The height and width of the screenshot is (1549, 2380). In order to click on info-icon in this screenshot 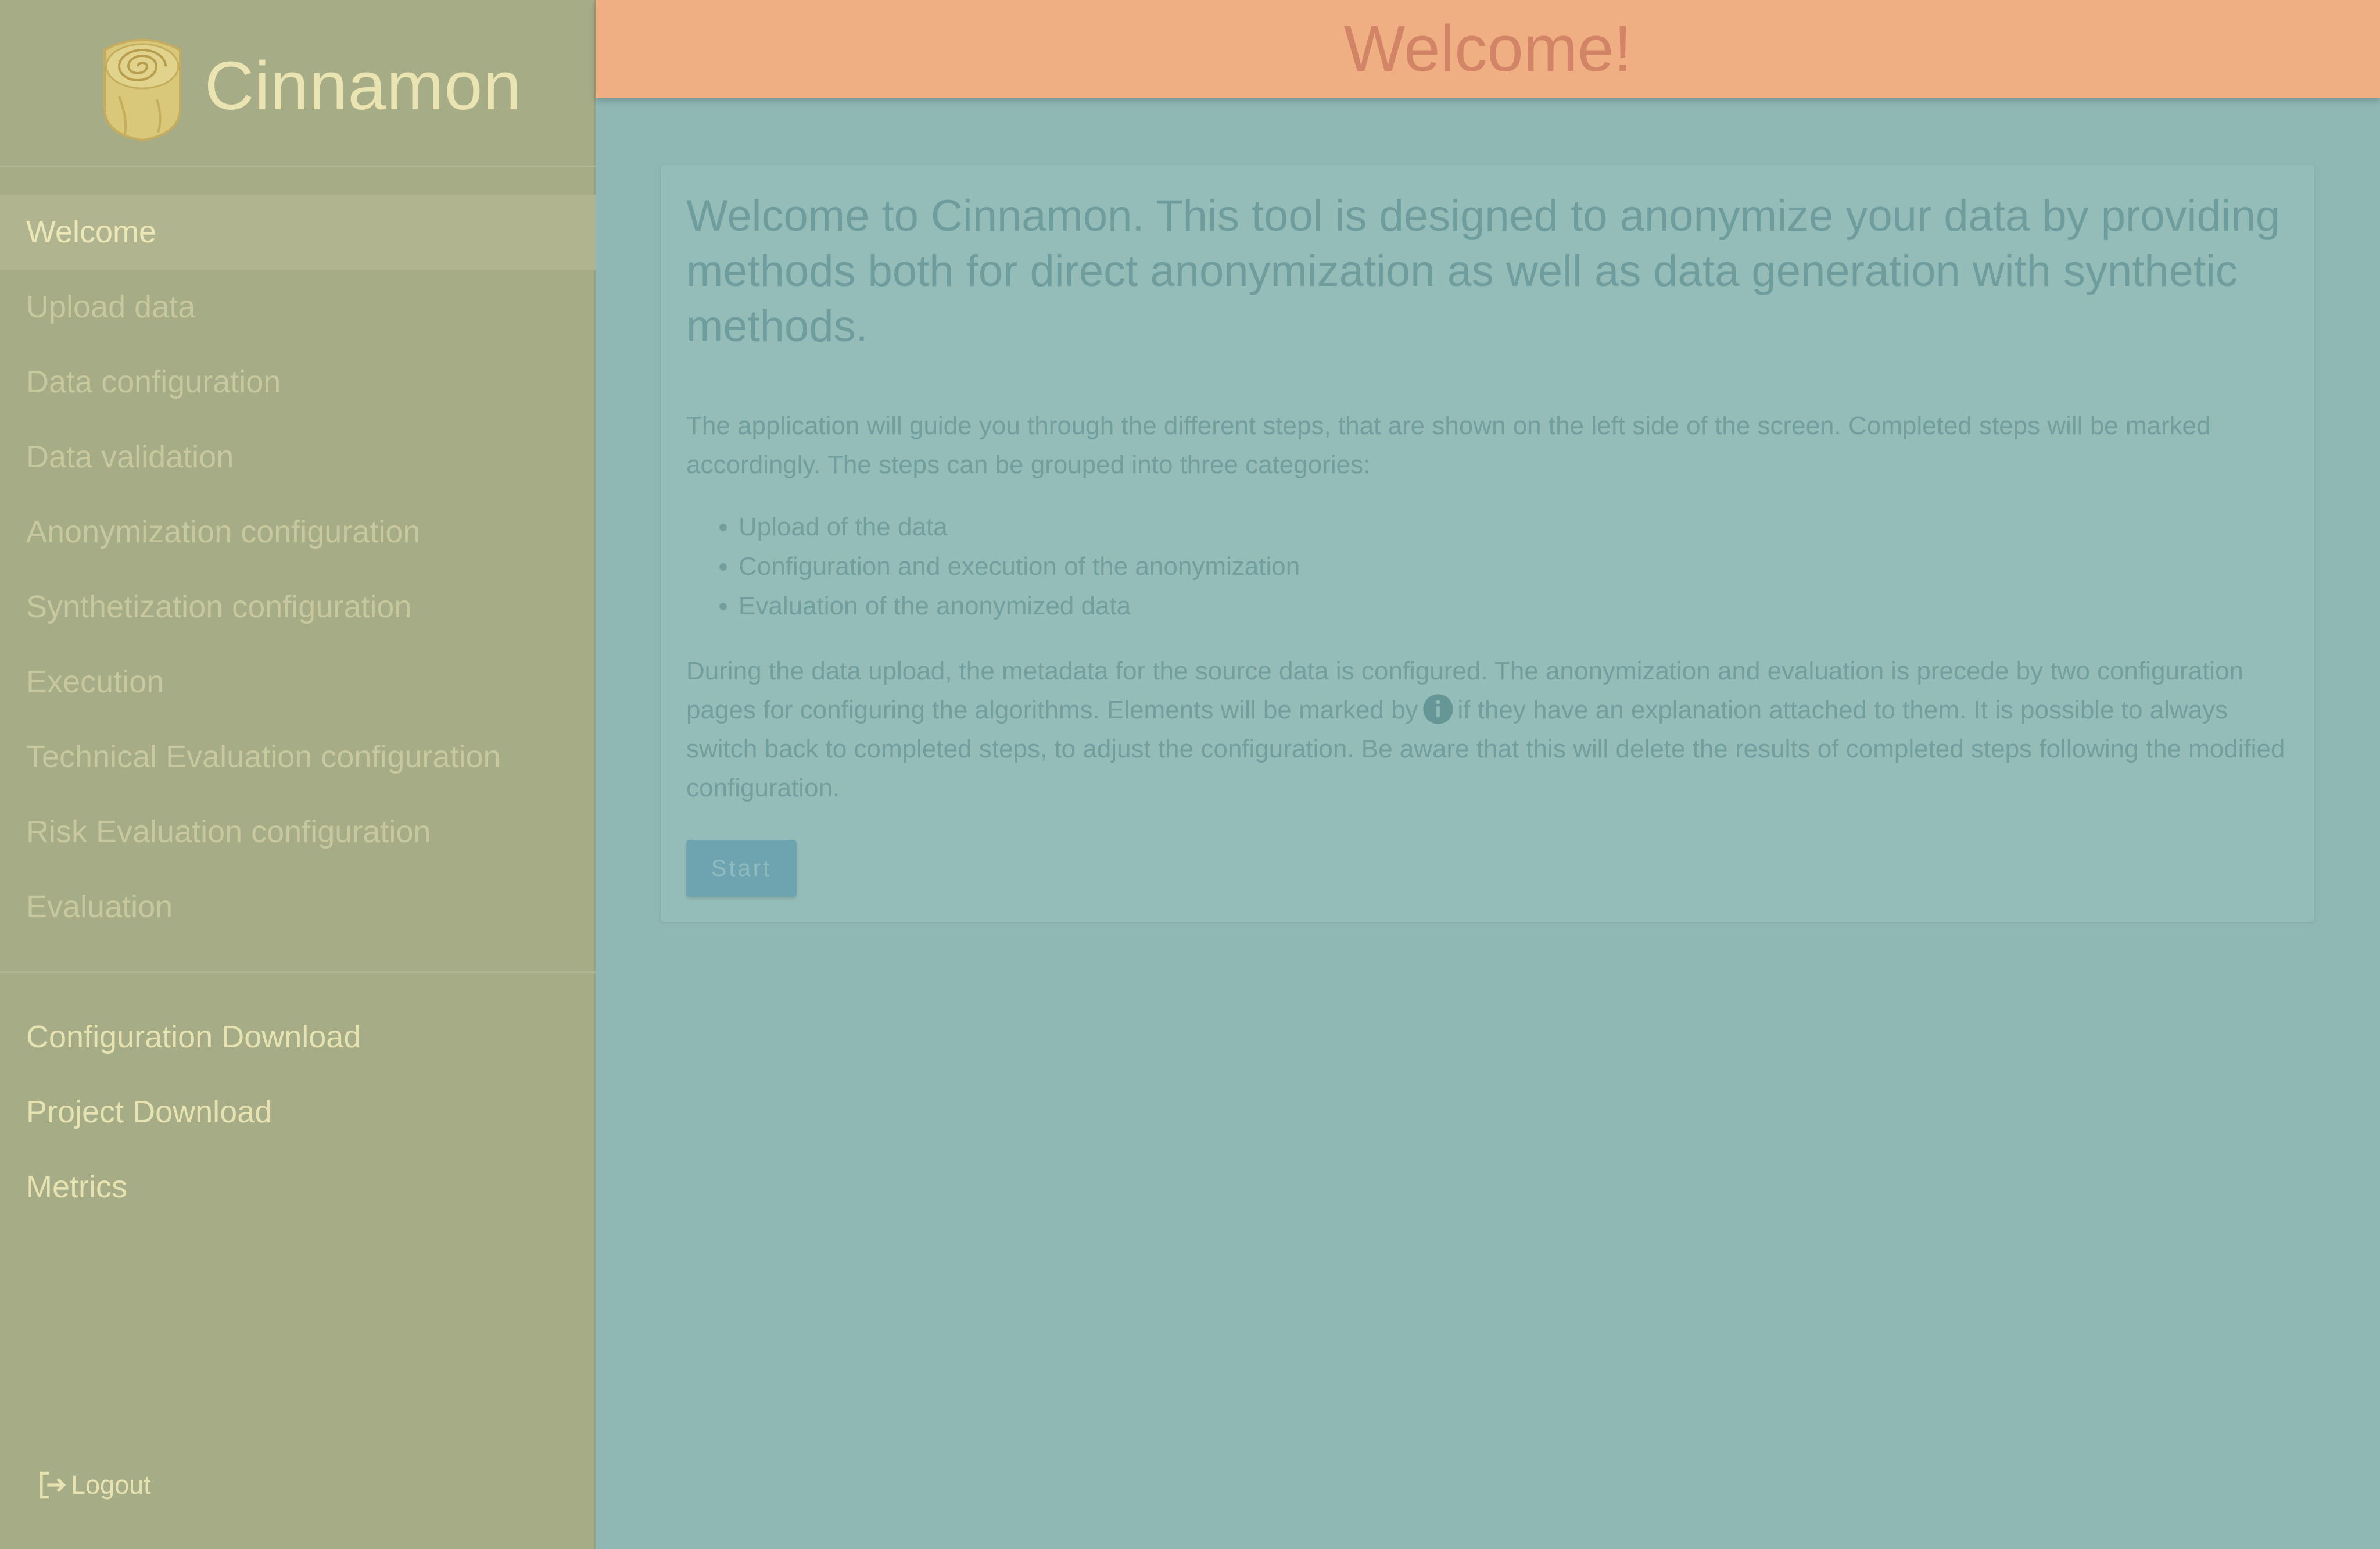, I will do `click(1438, 709)`.